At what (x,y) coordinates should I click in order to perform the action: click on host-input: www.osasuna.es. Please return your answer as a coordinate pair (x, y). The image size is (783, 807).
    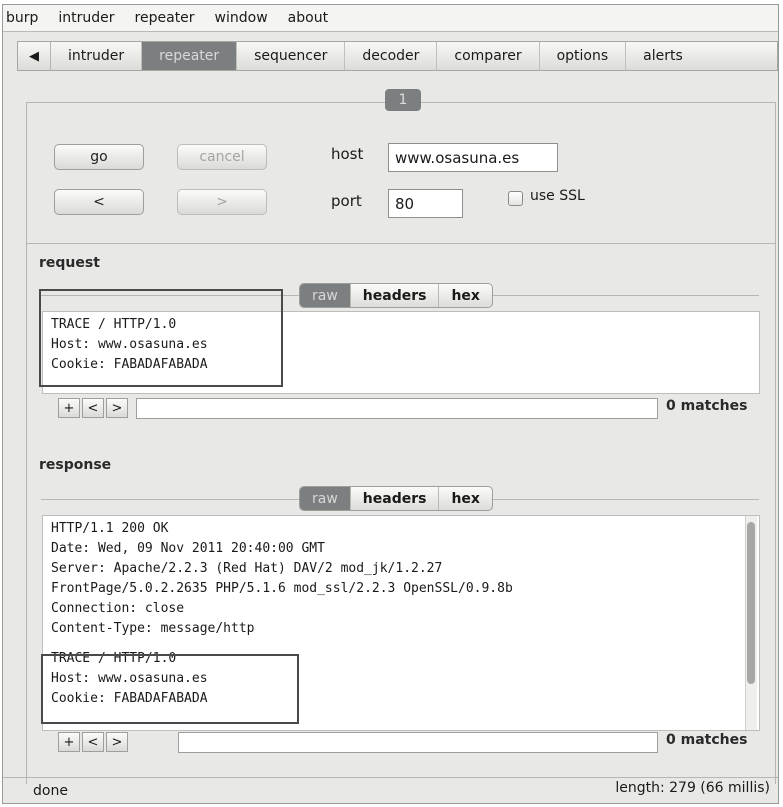
    Looking at the image, I should click on (473, 157).